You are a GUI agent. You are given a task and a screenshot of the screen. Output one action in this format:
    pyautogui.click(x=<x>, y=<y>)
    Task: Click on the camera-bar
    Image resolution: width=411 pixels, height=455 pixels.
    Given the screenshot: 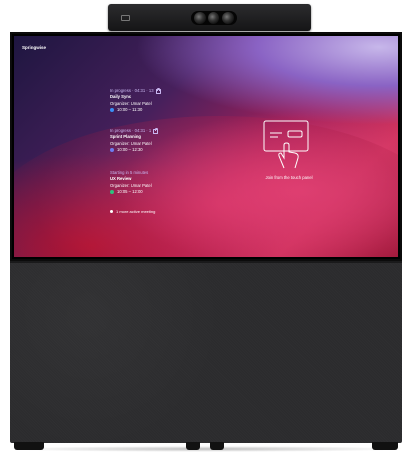 What is the action you would take?
    pyautogui.click(x=209, y=17)
    